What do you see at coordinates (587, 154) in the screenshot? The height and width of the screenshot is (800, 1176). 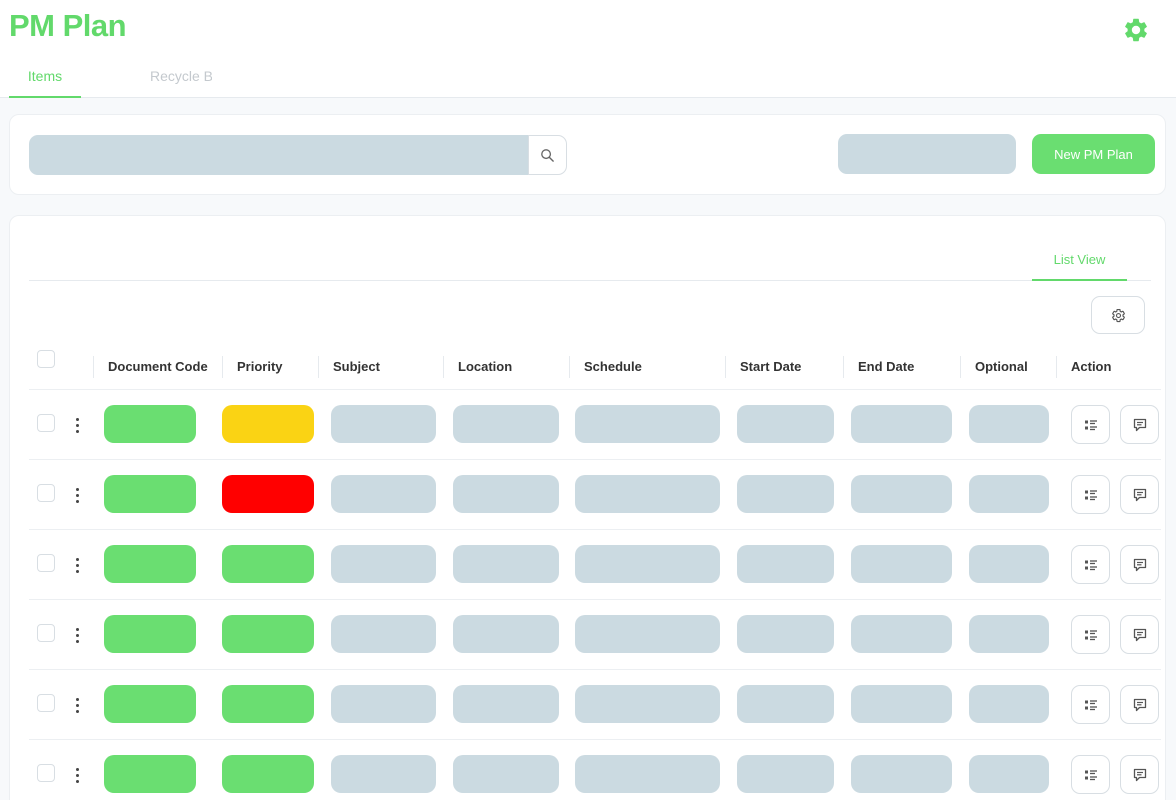 I see `toolbar-card: New PM Plan` at bounding box center [587, 154].